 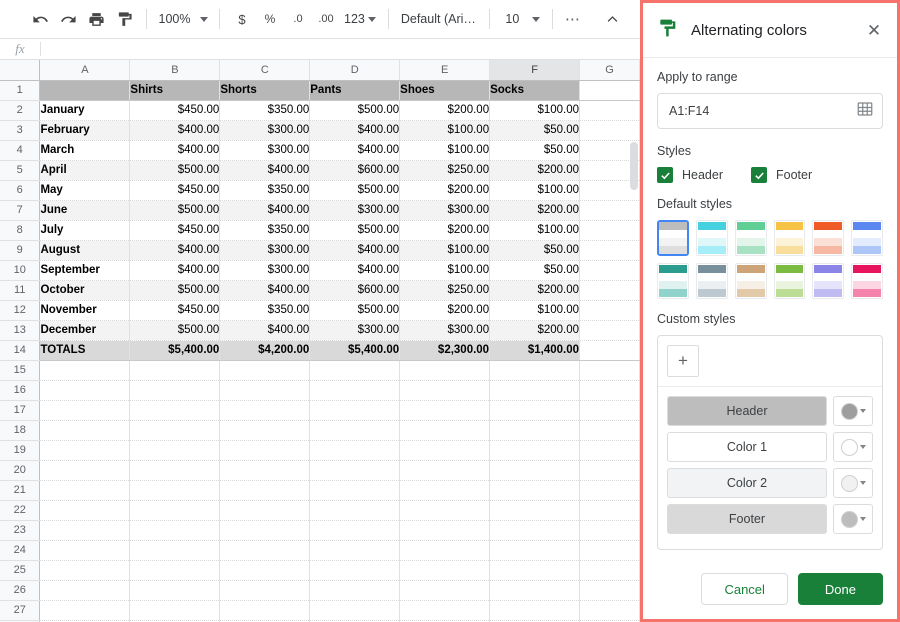 I want to click on row-header: 6, so click(x=20, y=190).